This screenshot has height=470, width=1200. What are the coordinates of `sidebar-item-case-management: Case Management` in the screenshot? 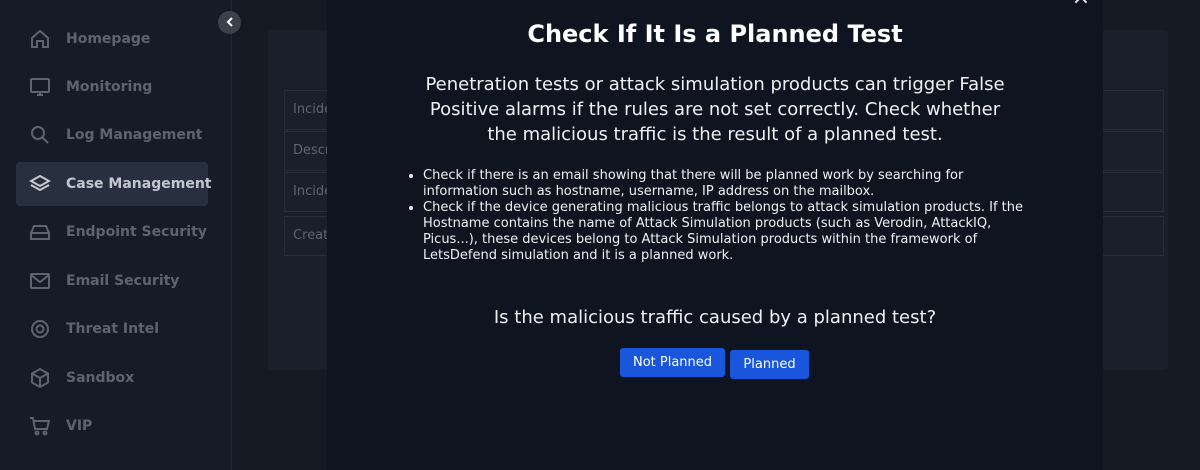 It's located at (114, 184).